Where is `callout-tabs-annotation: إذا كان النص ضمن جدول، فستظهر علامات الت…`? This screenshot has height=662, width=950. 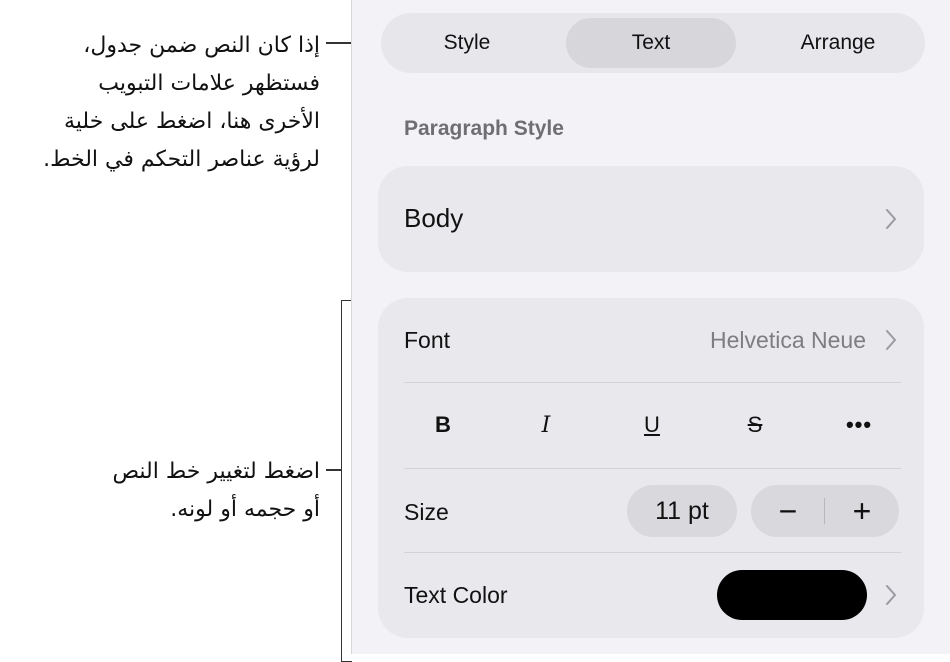
callout-tabs-annotation: إذا كان النص ضمن جدول، فستظهر علامات الت… is located at coordinates (181, 102).